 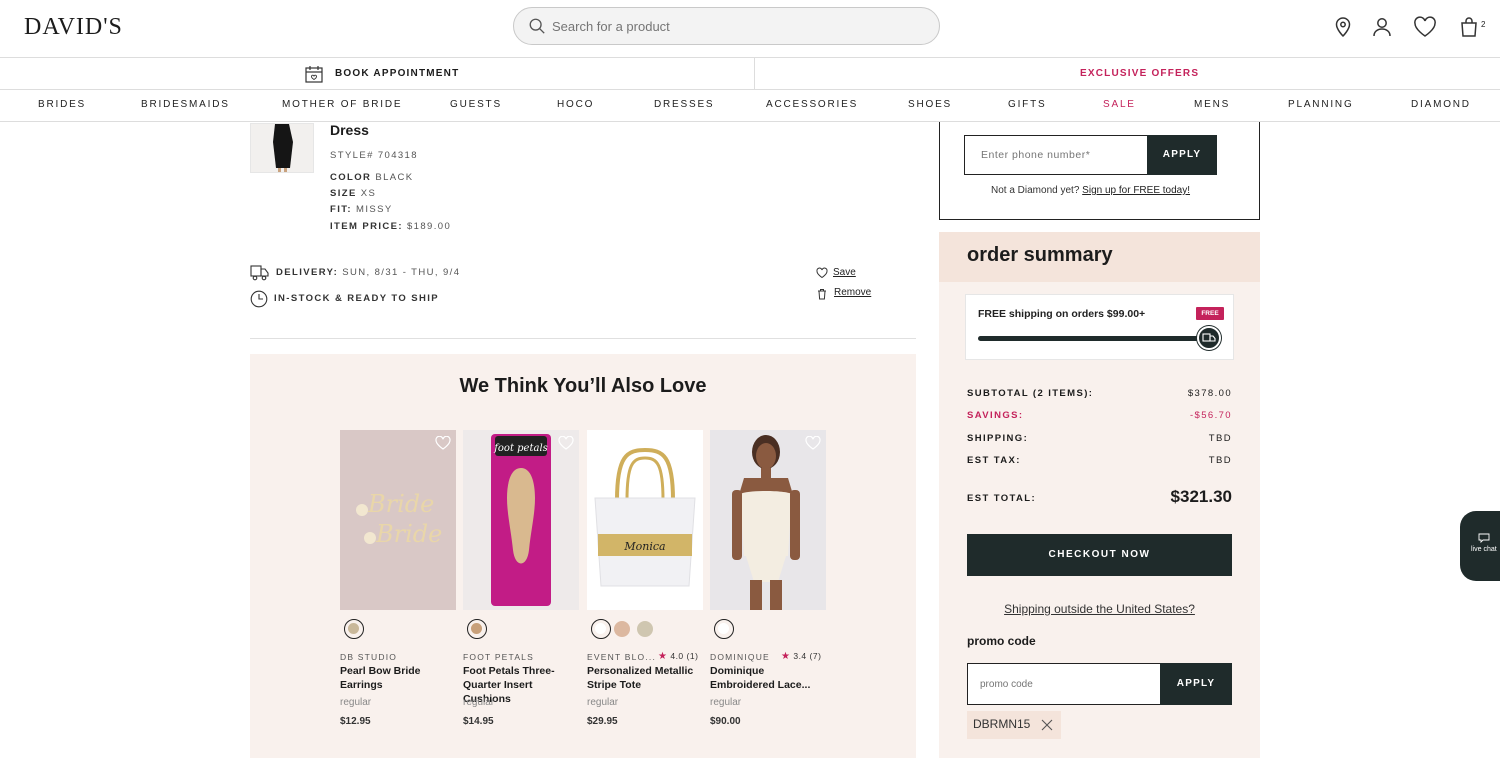 I want to click on earrings-photo: BrideBride, so click(x=398, y=520).